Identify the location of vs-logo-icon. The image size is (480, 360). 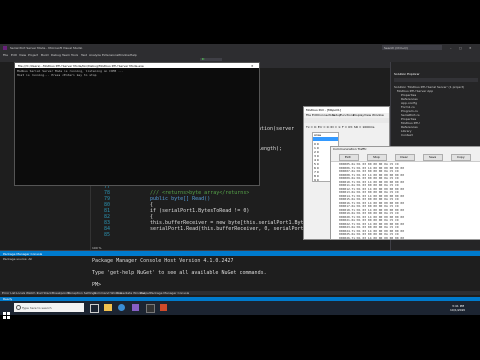
(5, 48).